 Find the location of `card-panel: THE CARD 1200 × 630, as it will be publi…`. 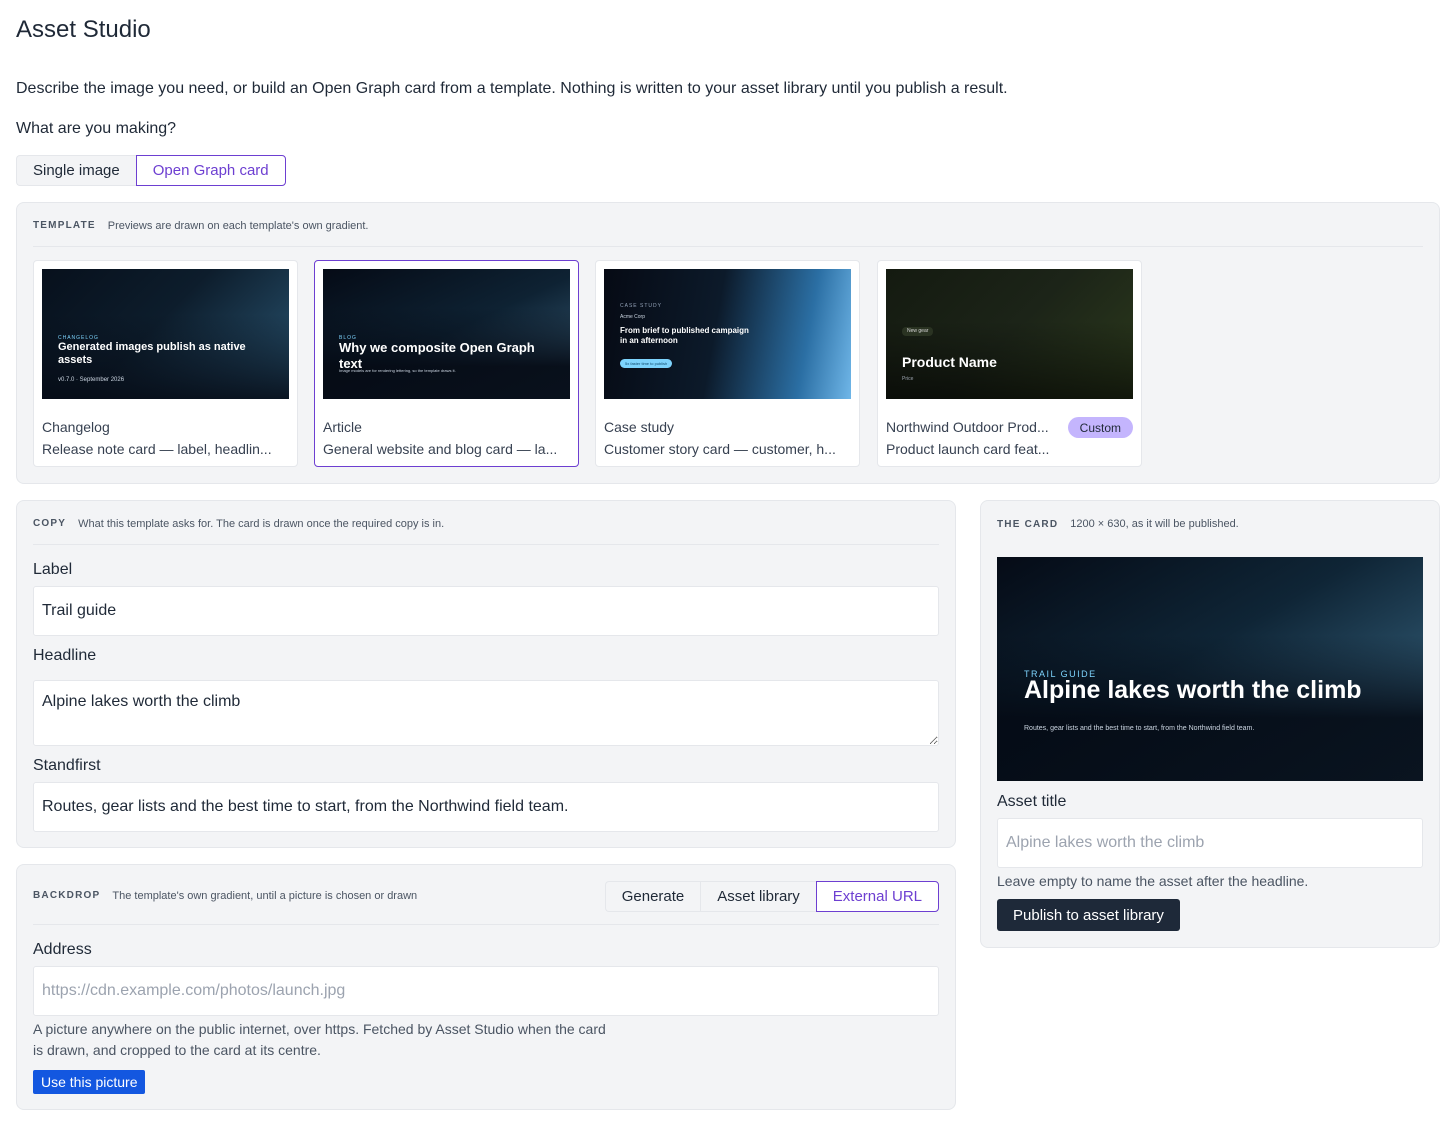

card-panel: THE CARD 1200 × 630, as it will be publi… is located at coordinates (1210, 724).